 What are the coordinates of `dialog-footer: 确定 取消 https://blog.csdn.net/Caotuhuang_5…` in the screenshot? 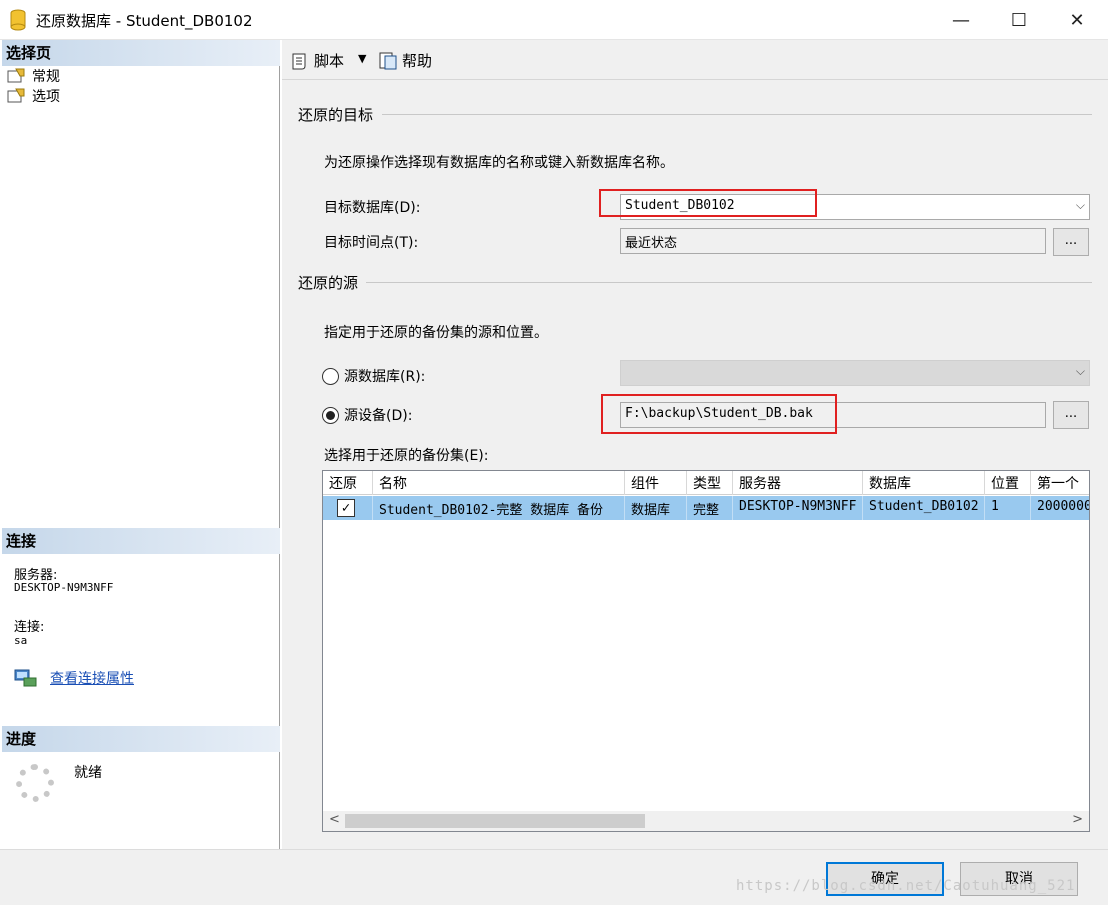 It's located at (554, 877).